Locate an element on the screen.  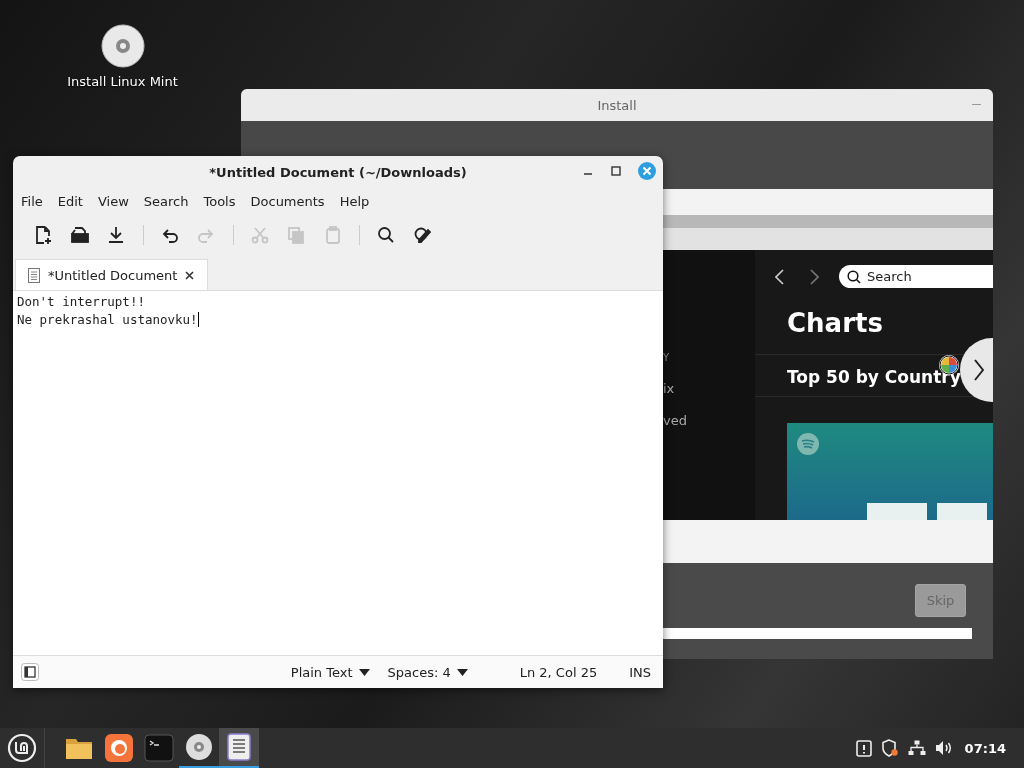
sidebar-item: ved is located at coordinates (675, 420).